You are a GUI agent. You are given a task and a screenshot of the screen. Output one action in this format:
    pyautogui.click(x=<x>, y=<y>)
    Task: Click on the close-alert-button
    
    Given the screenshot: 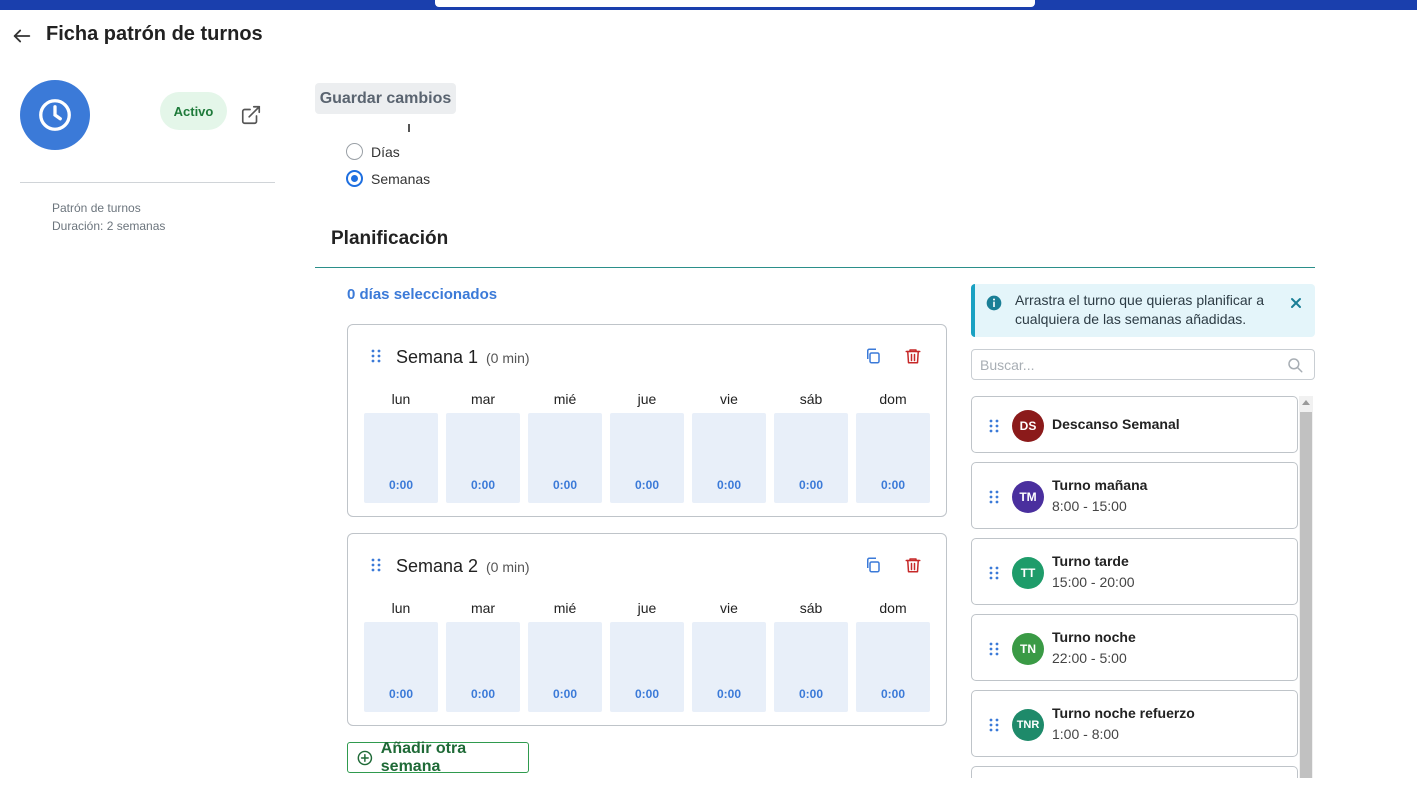 What is the action you would take?
    pyautogui.click(x=1296, y=303)
    